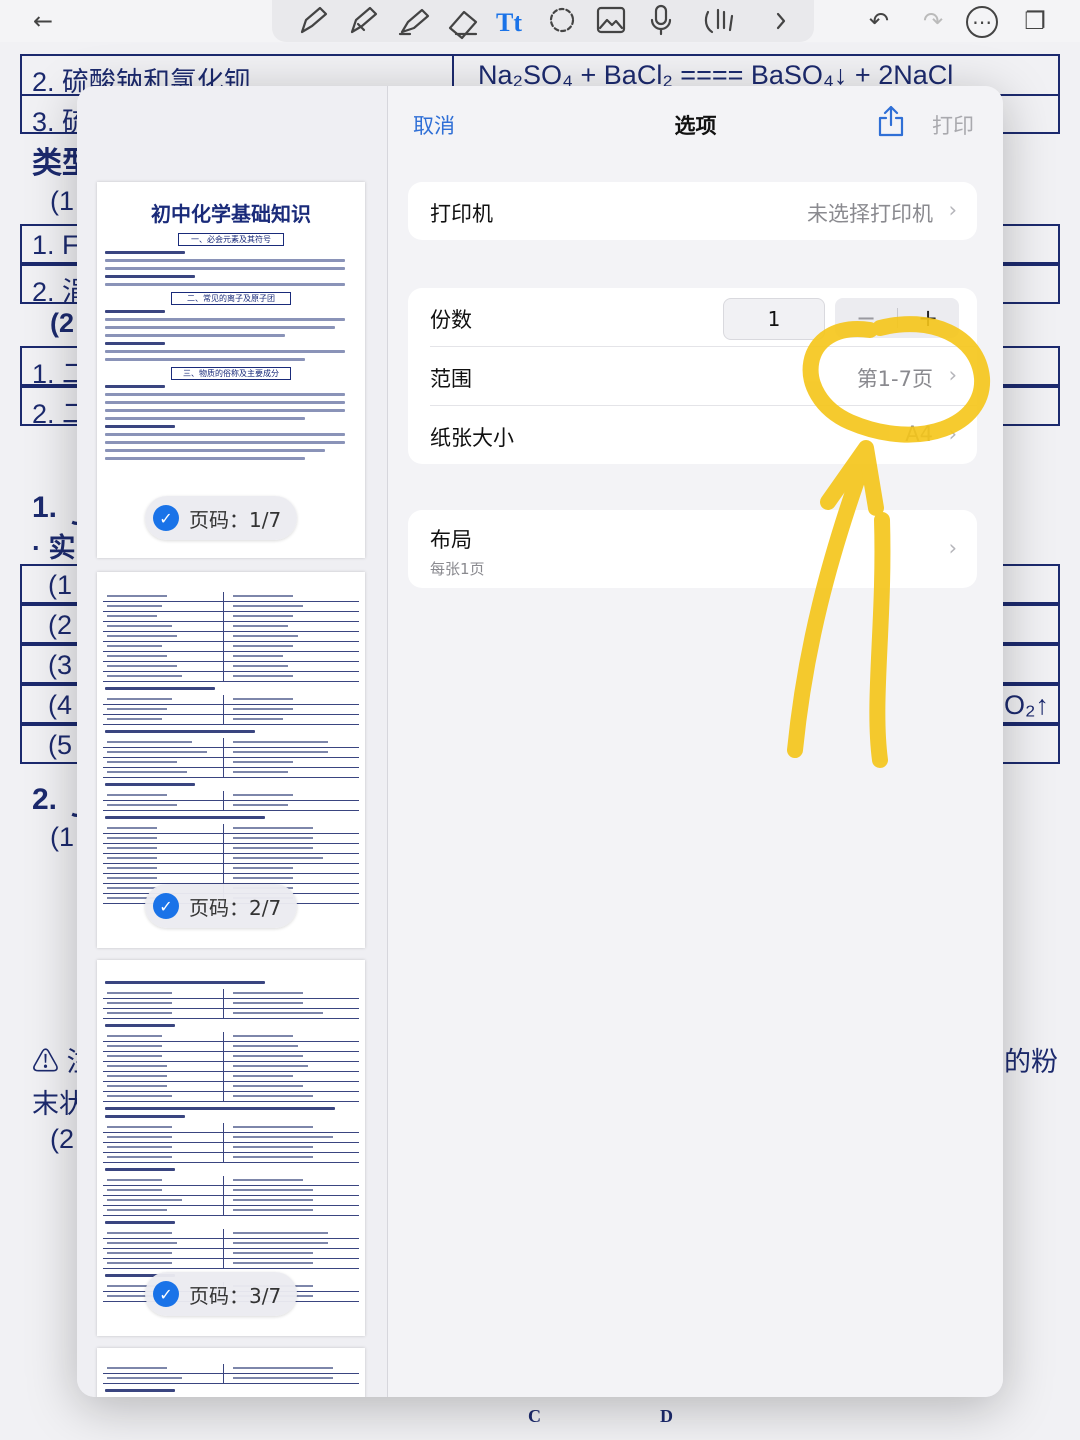  What do you see at coordinates (1026, 705) in the screenshot?
I see `doc-cell-formula: O₂↑` at bounding box center [1026, 705].